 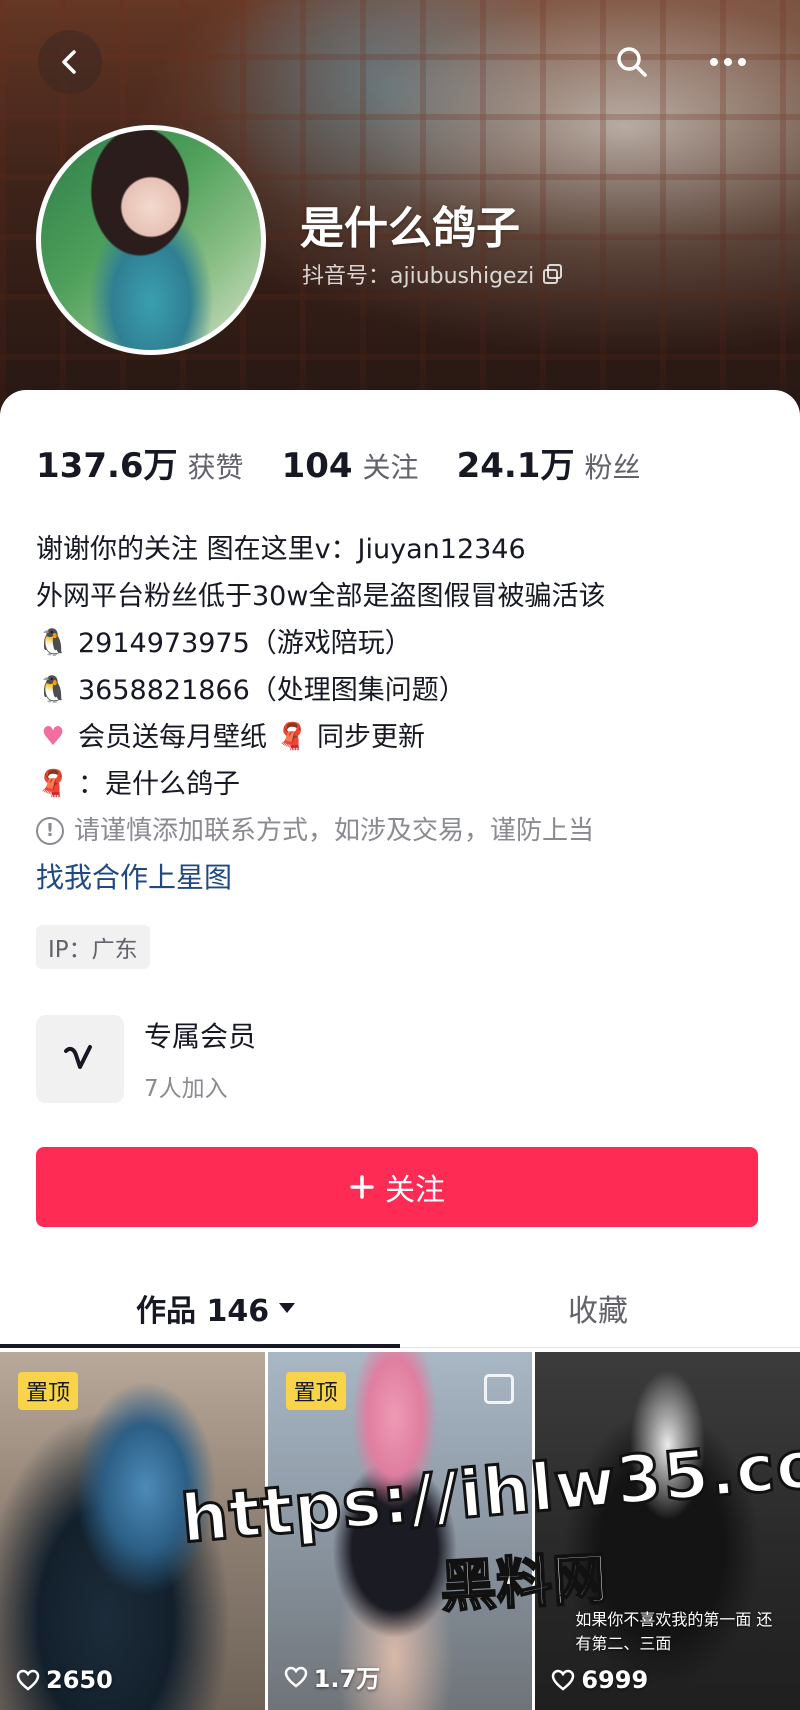 What do you see at coordinates (612, 467) in the screenshot?
I see `stat-followers-label: 粉丝` at bounding box center [612, 467].